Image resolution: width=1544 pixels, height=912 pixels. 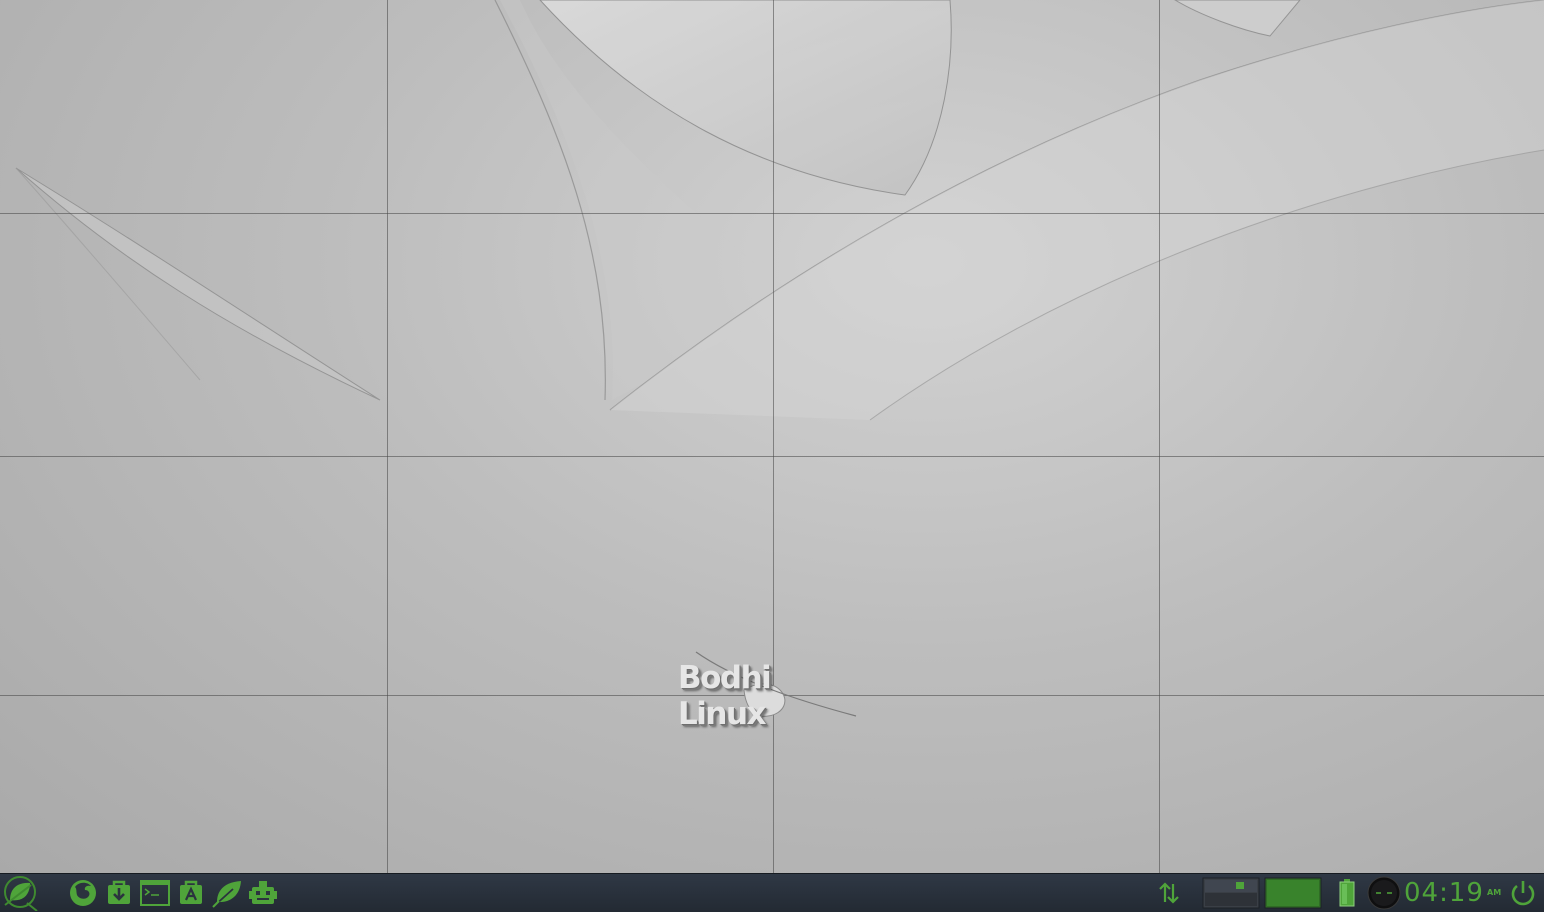 I want to click on launcher-terminal, so click(x=155, y=893).